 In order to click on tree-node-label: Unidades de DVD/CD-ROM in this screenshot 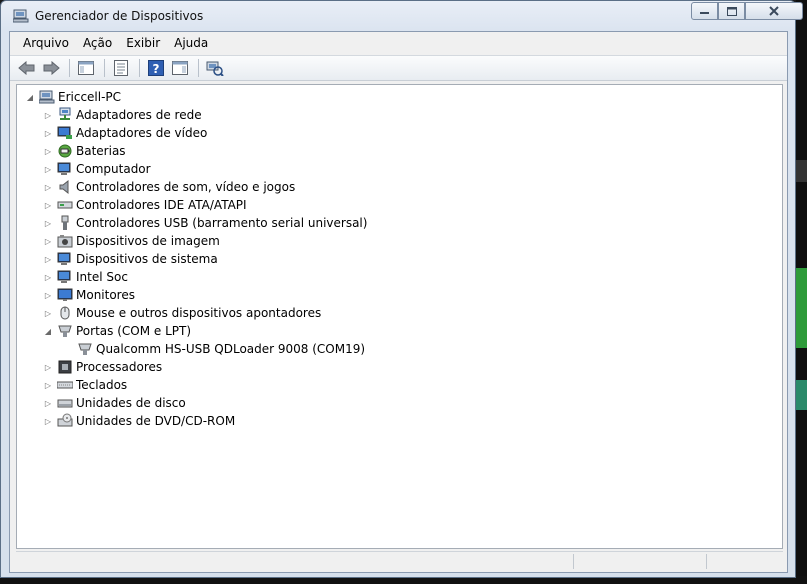, I will do `click(156, 421)`.